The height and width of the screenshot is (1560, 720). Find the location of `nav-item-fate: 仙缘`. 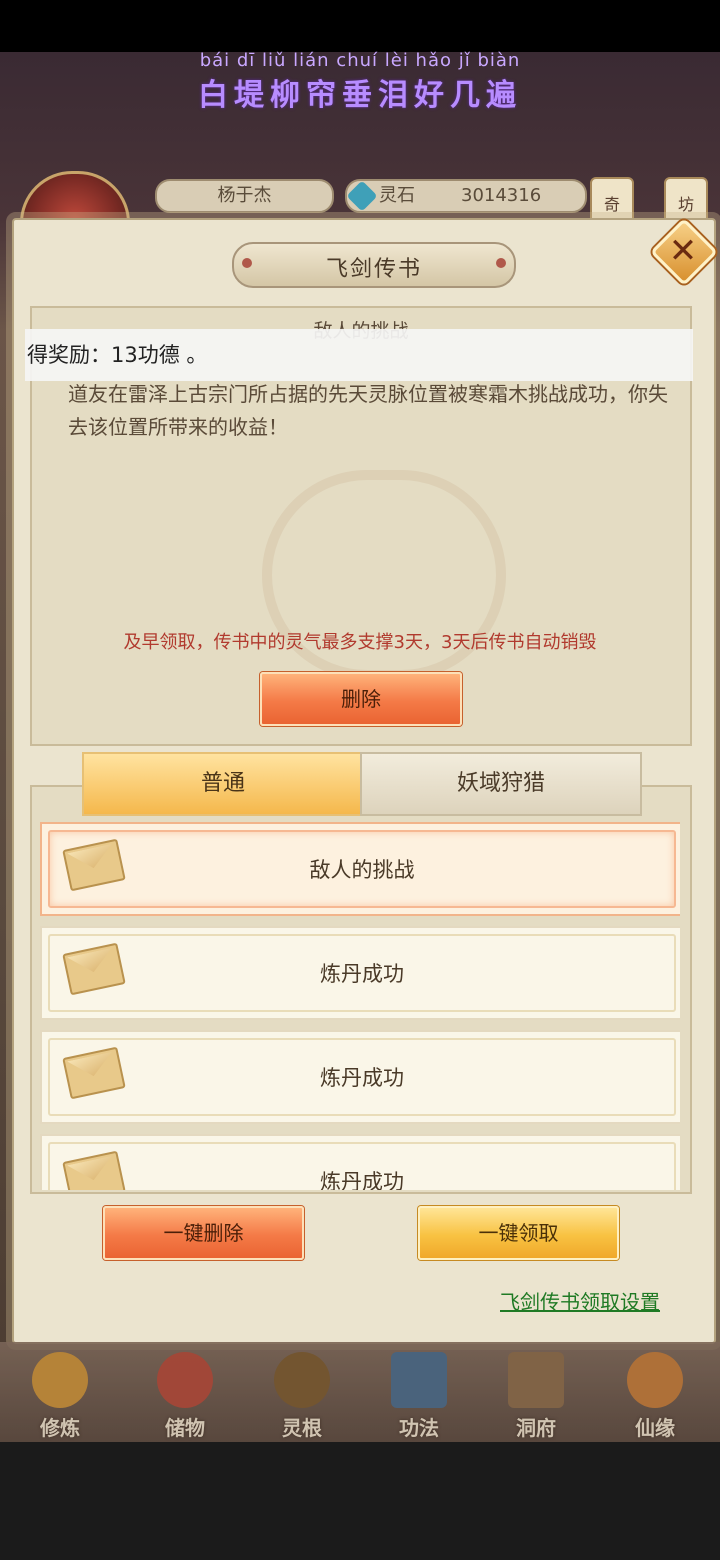

nav-item-fate: 仙缘 is located at coordinates (655, 1392).